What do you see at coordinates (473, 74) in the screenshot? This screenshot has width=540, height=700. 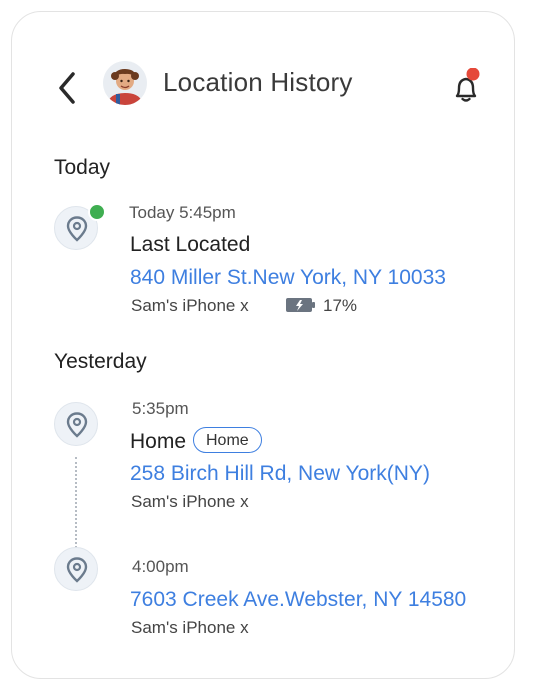 I see `notification-badge` at bounding box center [473, 74].